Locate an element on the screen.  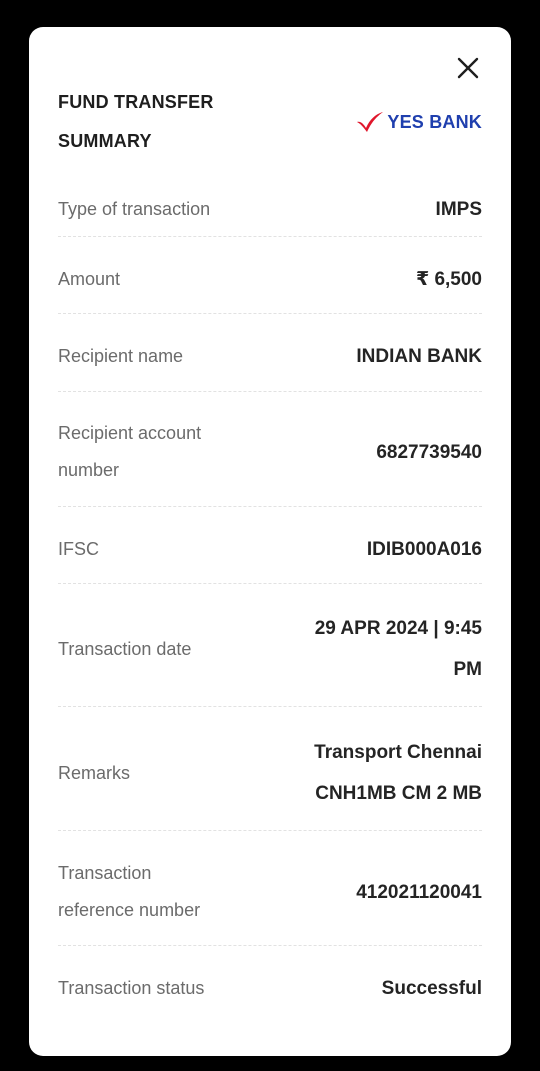
detail-row-remarks: Remarks Transport Chennai CNH1MB CM 2 MB is located at coordinates (270, 773).